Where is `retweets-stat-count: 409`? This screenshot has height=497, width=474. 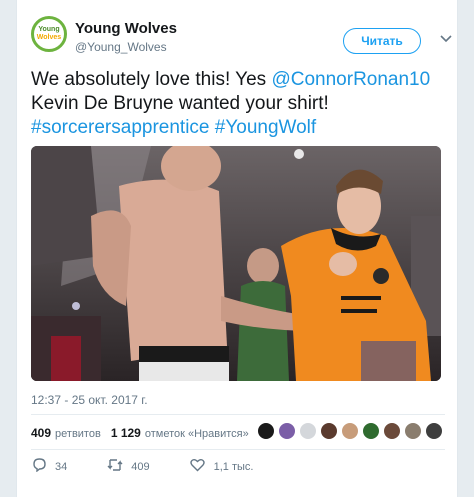 retweets-stat-count: 409 is located at coordinates (41, 433).